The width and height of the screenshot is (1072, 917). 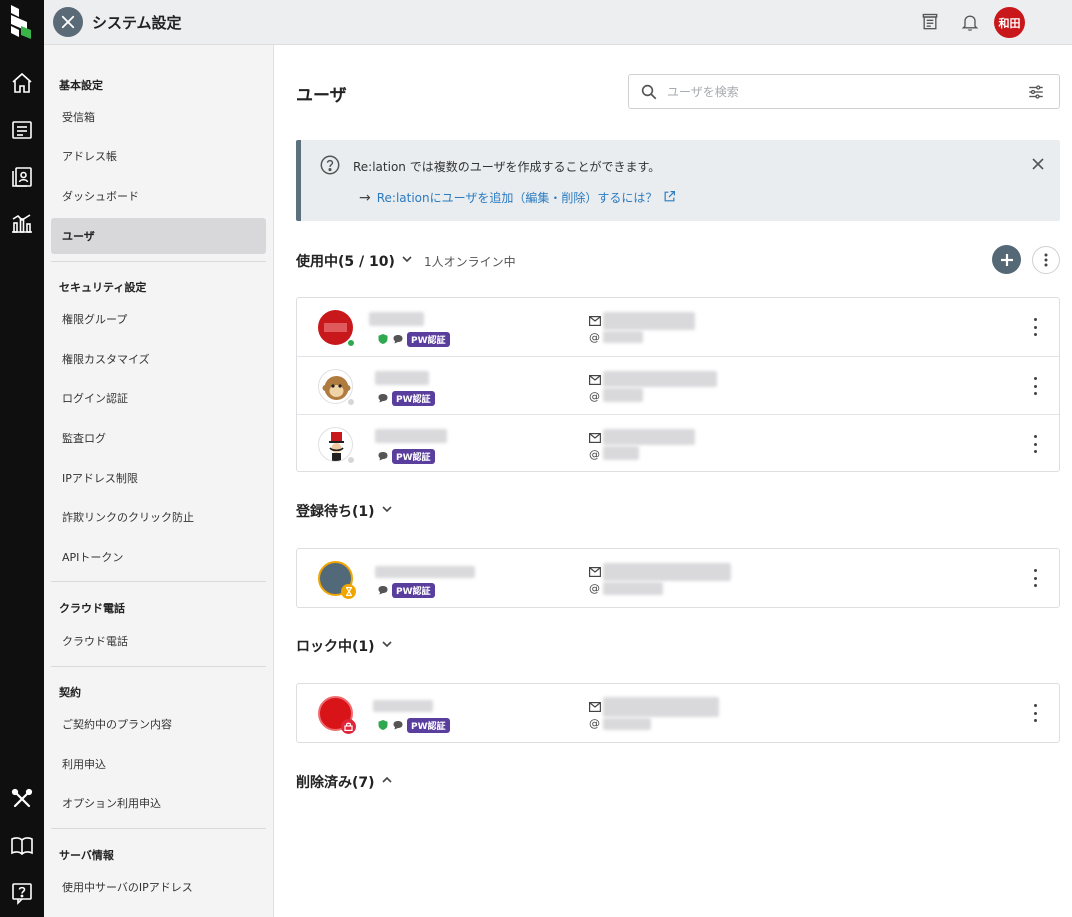 I want to click on sidebar-item-users: ユーザ, so click(x=158, y=236).